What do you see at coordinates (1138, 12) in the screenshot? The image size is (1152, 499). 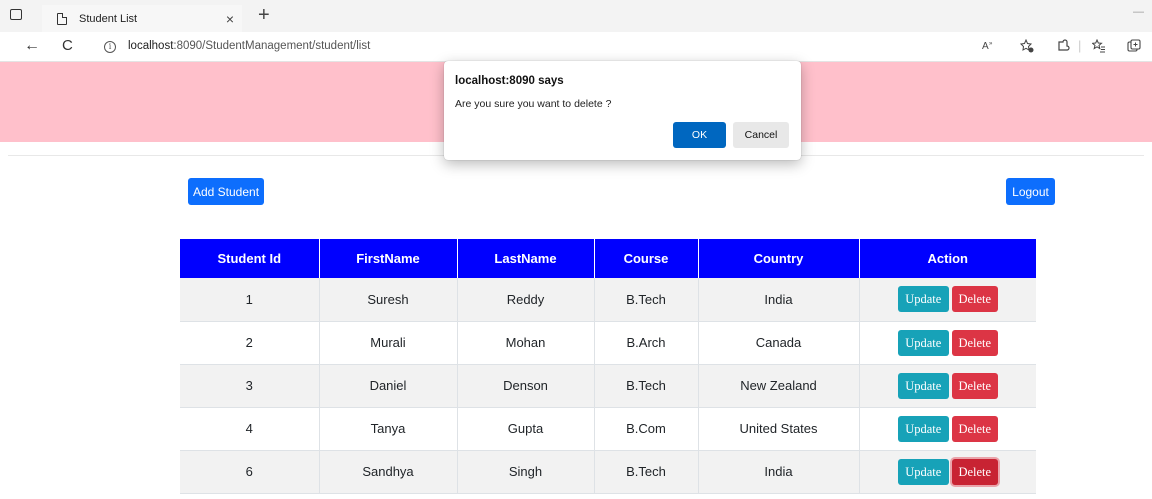 I see `minimize-icon: —` at bounding box center [1138, 12].